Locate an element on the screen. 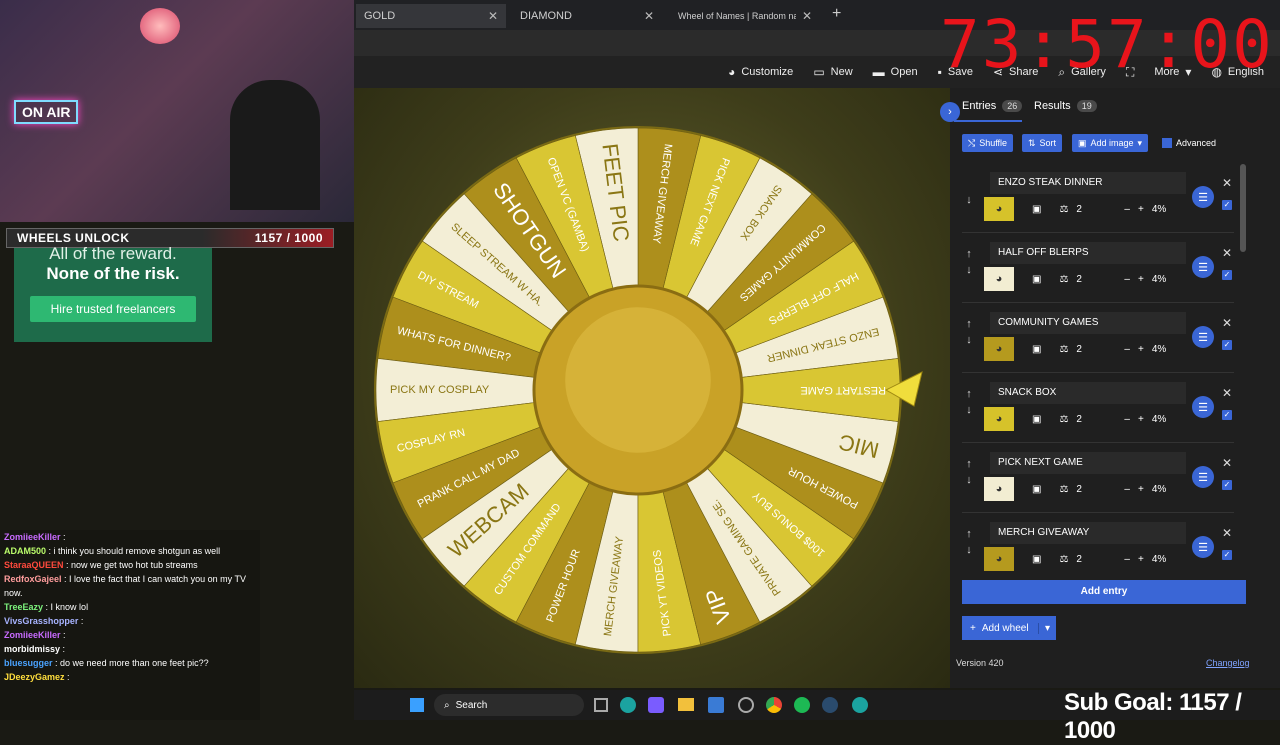  shuffle-button: ⤭ Shuffle is located at coordinates (988, 143).